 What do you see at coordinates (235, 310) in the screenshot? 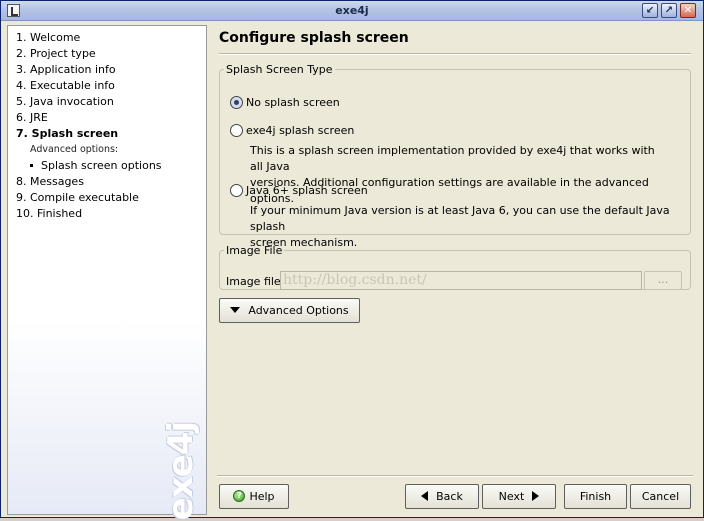
I see `chevron-down-icon` at bounding box center [235, 310].